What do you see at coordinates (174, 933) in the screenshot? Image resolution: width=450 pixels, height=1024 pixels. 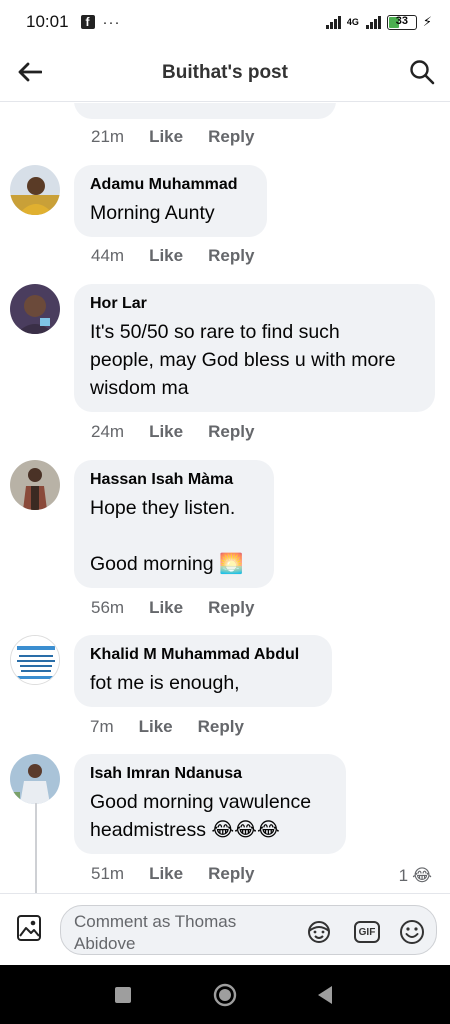 I see `comment-placeholder: Comment as Thomas Abidove` at bounding box center [174, 933].